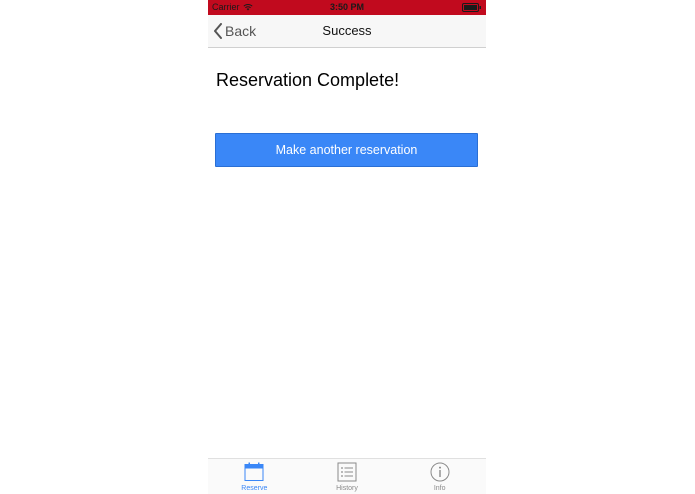 This screenshot has width=695, height=494. What do you see at coordinates (308, 80) in the screenshot?
I see `page-heading: Reservation Complete!` at bounding box center [308, 80].